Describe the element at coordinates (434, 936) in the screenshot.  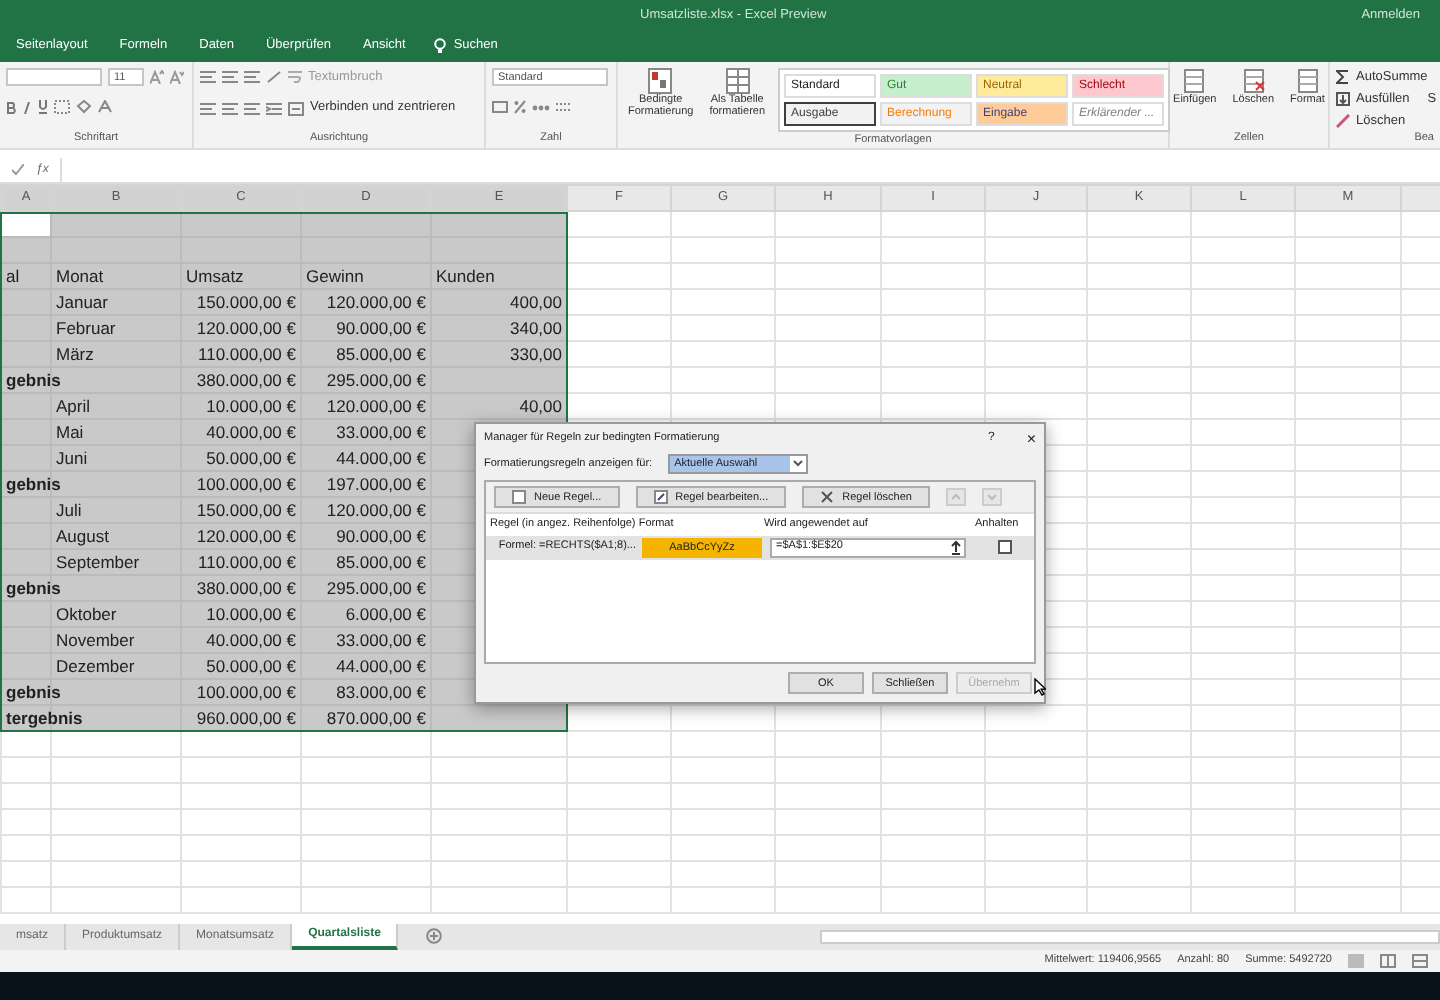
I see `add-sheet-icon` at that location.